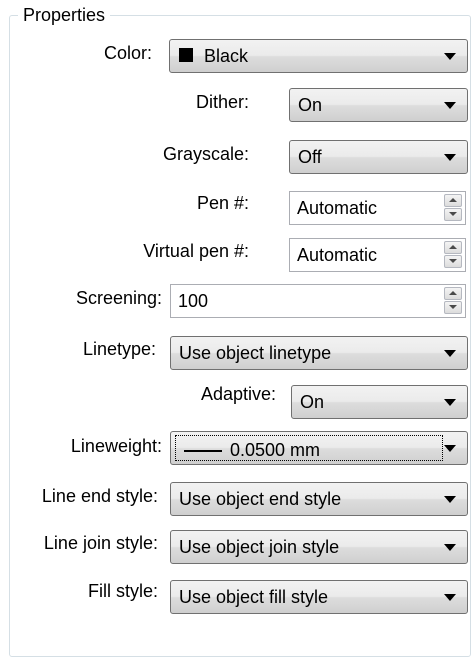 Image resolution: width=476 pixels, height=657 pixels. I want to click on color-dropdown: Black, so click(318, 56).